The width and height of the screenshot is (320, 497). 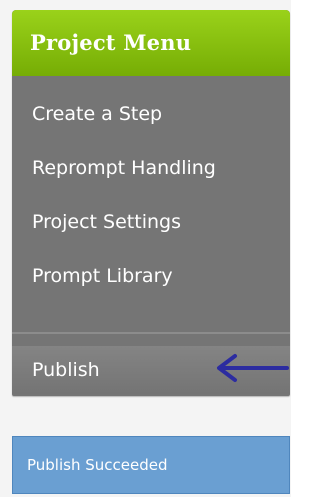 I want to click on project-menu-title: Project Menu, so click(x=151, y=43).